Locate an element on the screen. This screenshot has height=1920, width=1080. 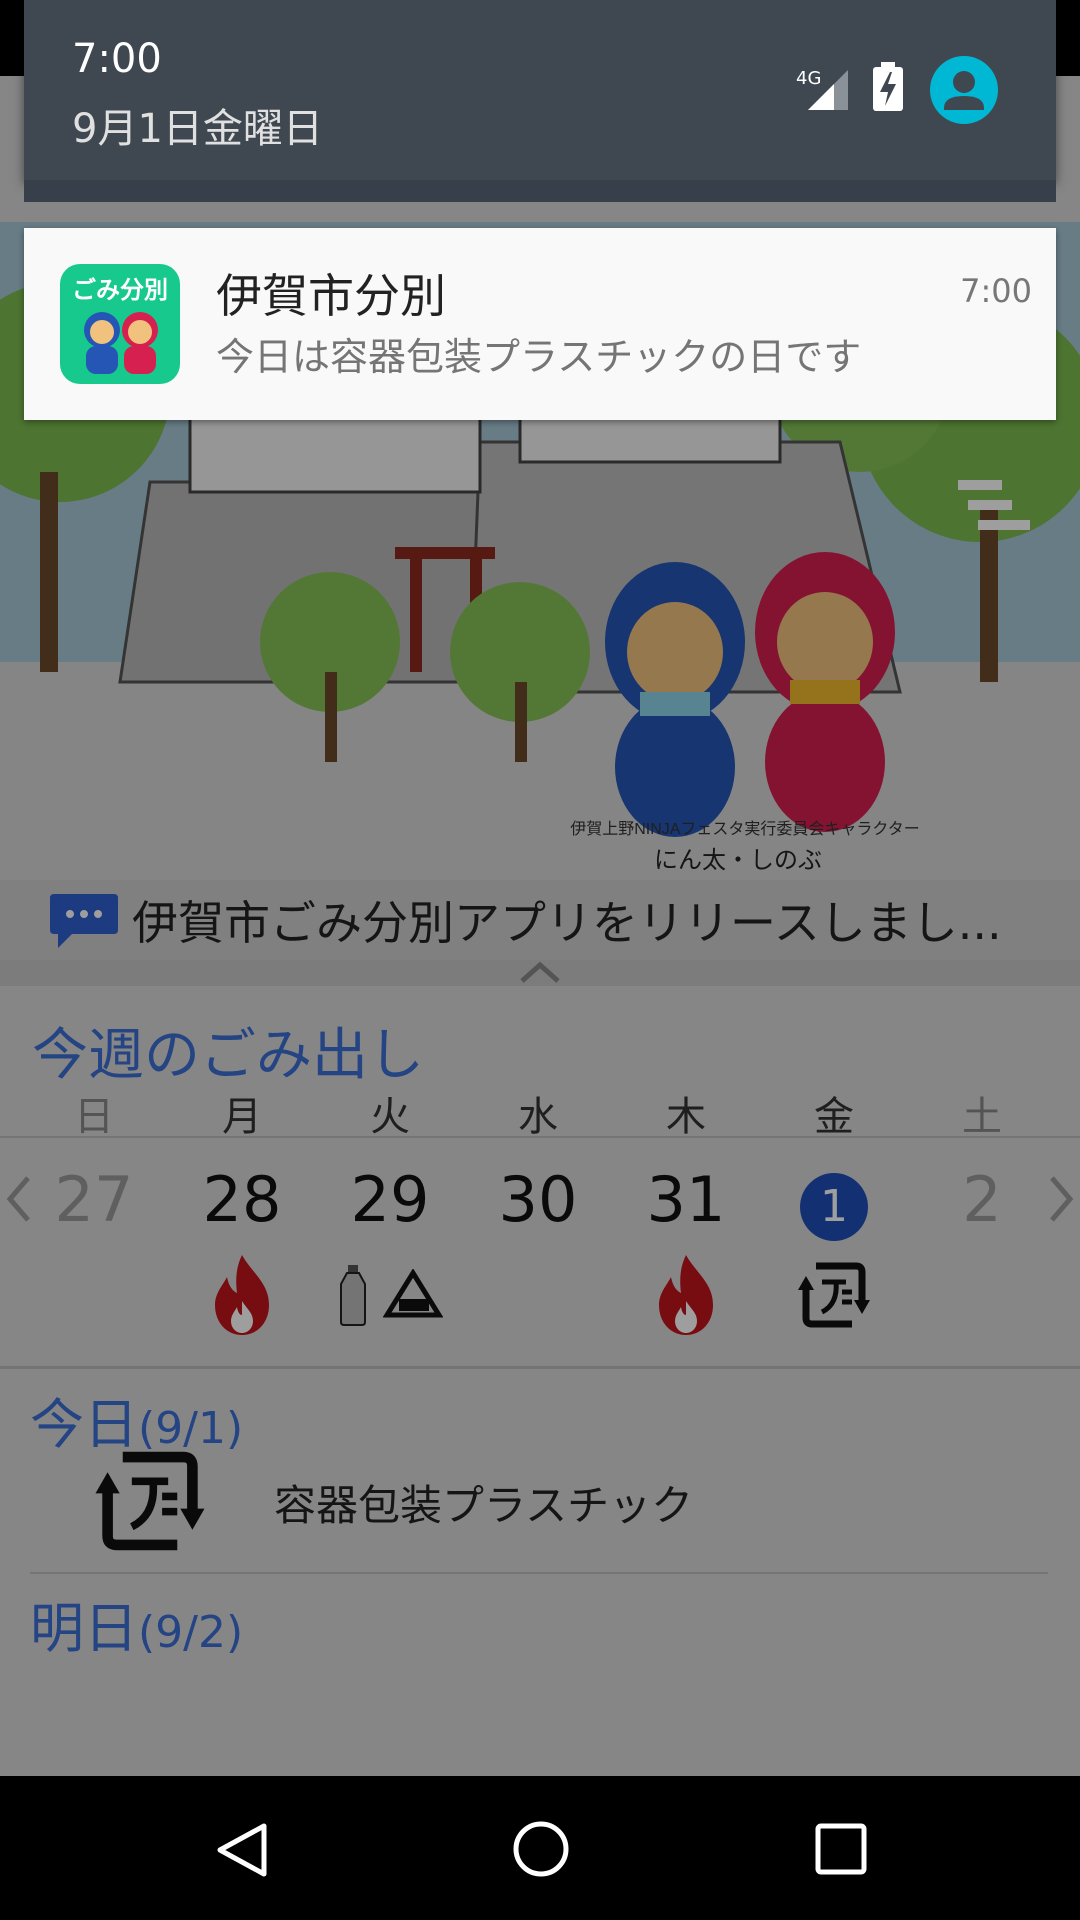
user-avatar is located at coordinates (964, 90).